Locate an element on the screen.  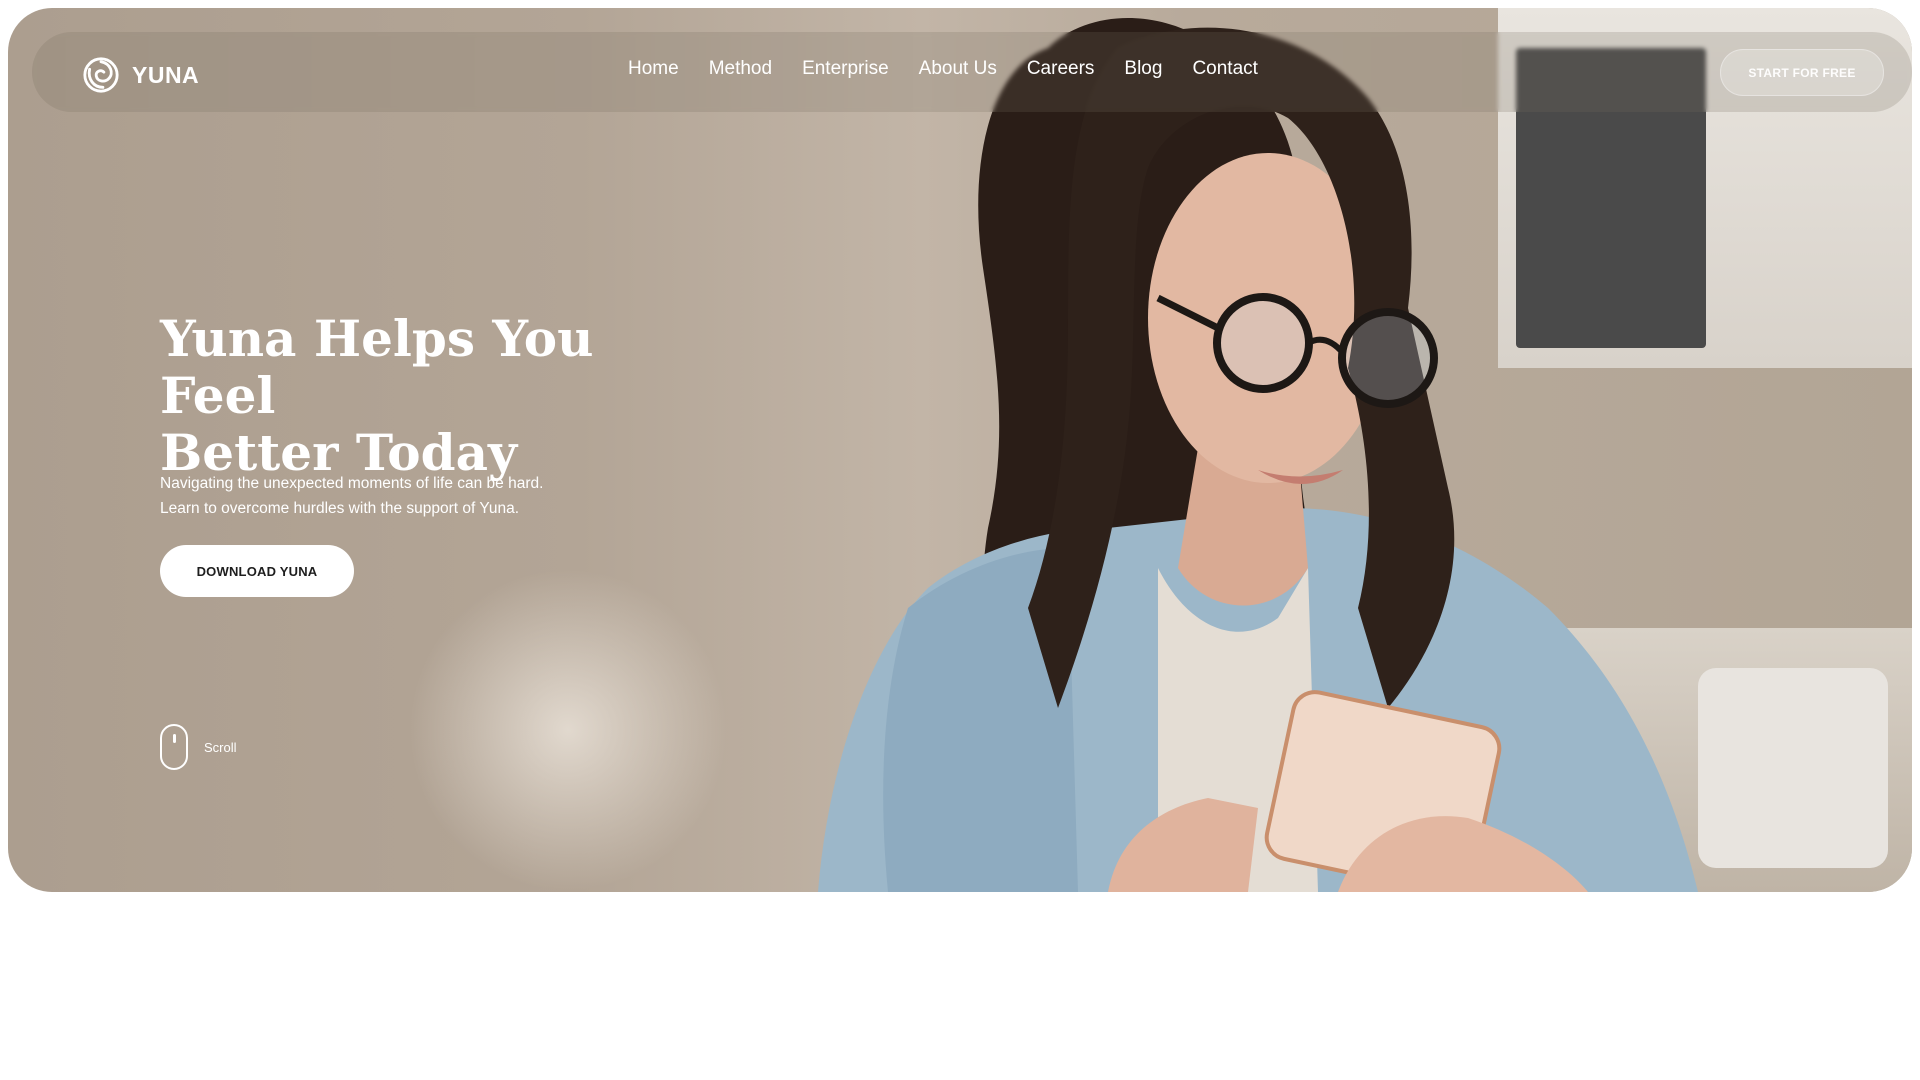
brand-name: YUNA is located at coordinates (166, 74).